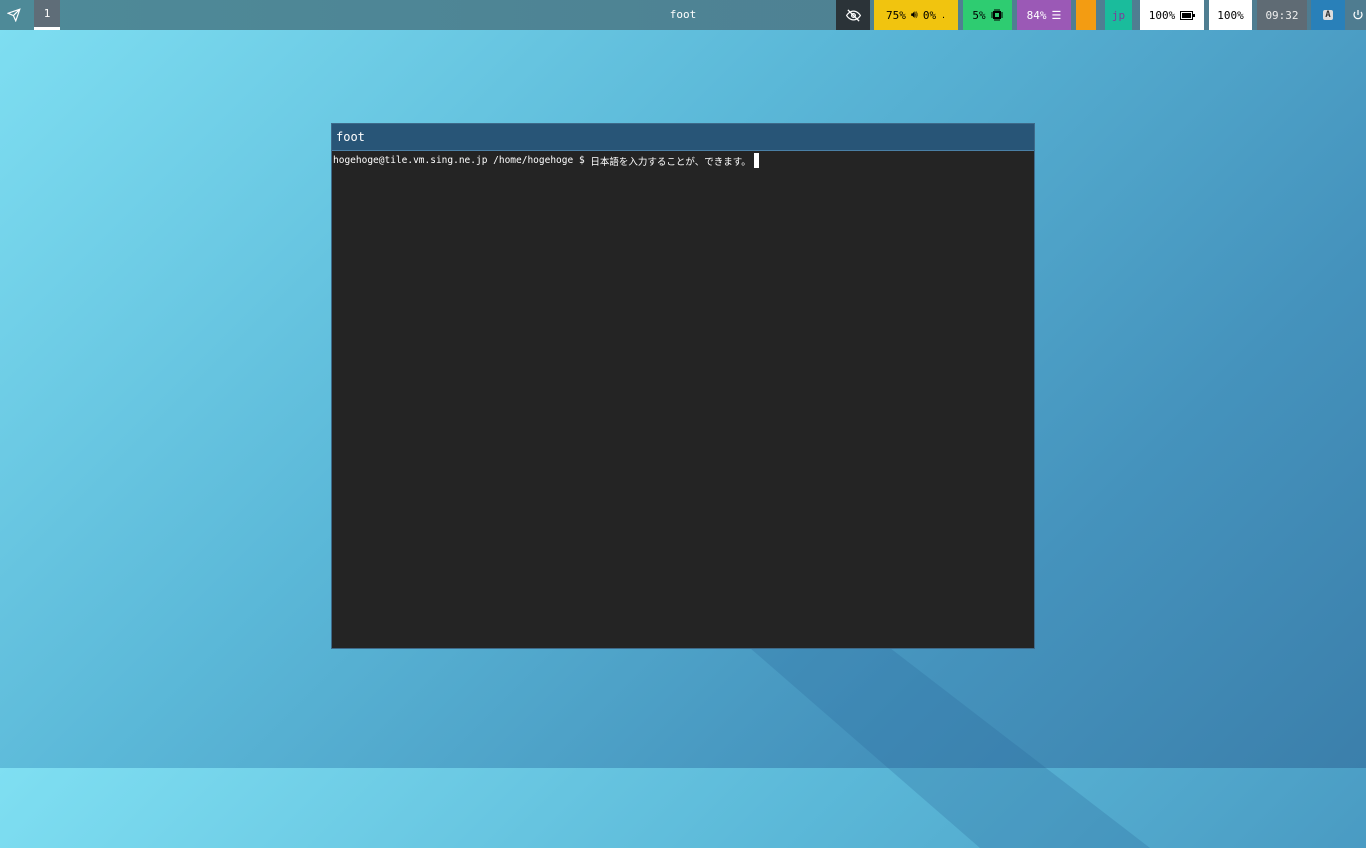  Describe the element at coordinates (1044, 15) in the screenshot. I see `memory-module: 84% ☰` at that location.